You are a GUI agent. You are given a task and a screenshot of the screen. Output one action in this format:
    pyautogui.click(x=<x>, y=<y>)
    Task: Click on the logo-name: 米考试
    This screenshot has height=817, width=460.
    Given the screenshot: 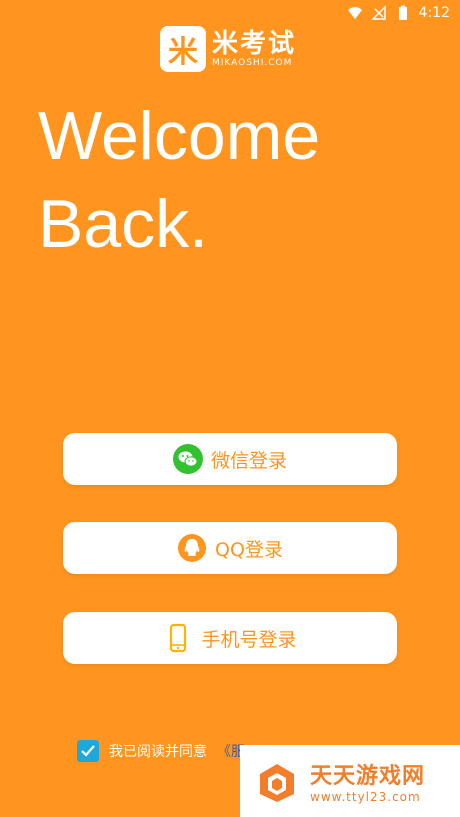 What is the action you would take?
    pyautogui.click(x=254, y=44)
    